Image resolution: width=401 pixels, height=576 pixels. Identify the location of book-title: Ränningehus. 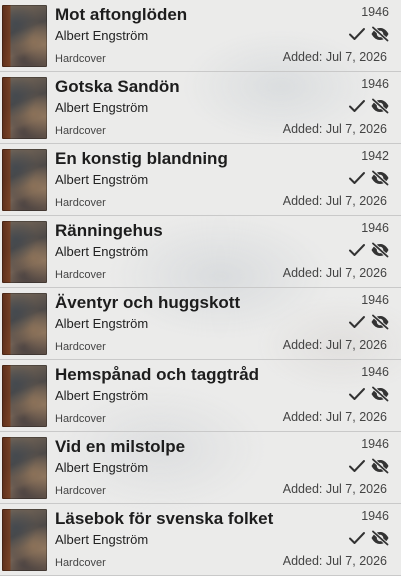
(109, 230).